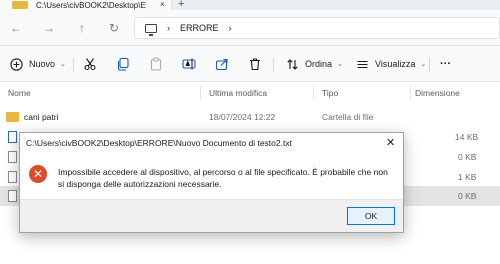 The width and height of the screenshot is (500, 264). I want to click on error-icon: ✕, so click(38, 174).